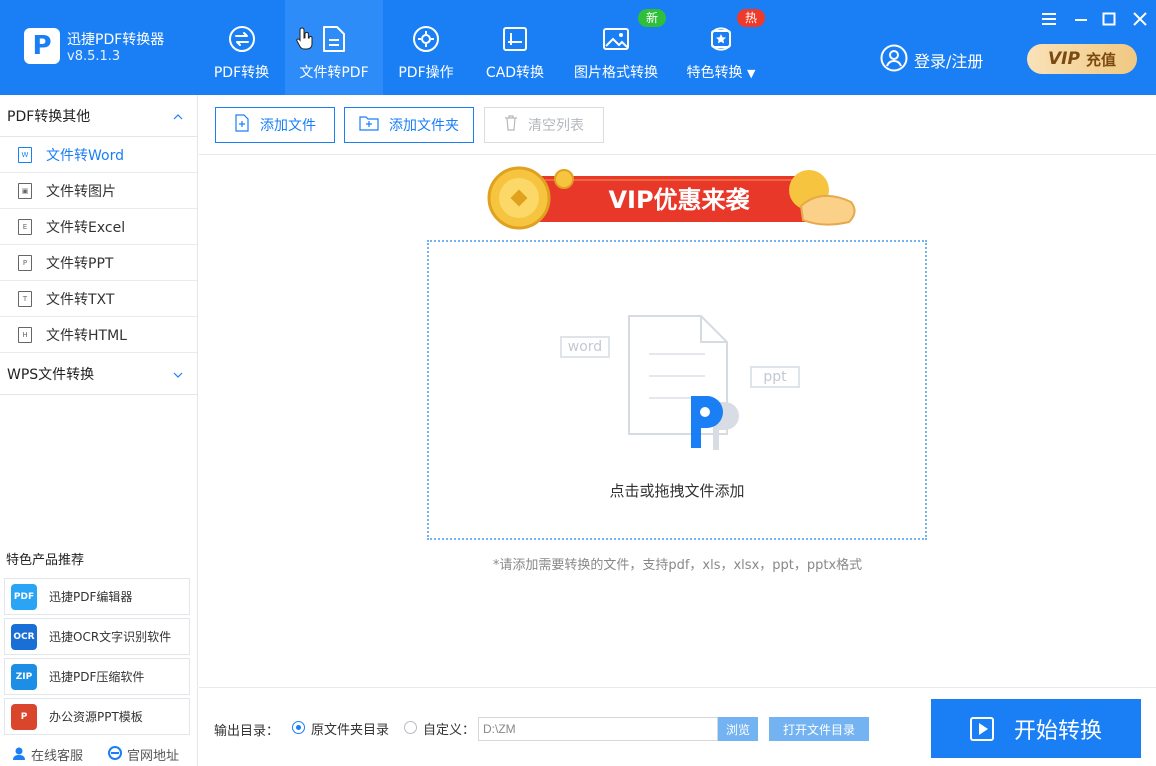 The height and width of the screenshot is (766, 1156). I want to click on app-logo: P, so click(42, 46).